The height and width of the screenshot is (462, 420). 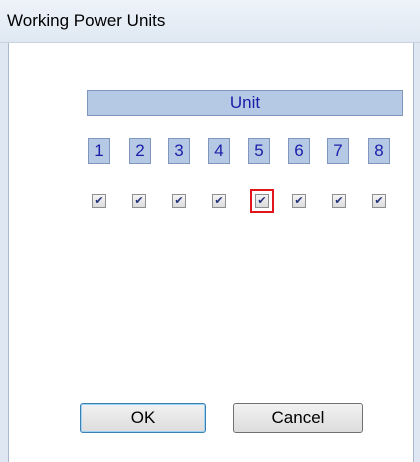 I want to click on unit-number-5: 5, so click(x=259, y=151).